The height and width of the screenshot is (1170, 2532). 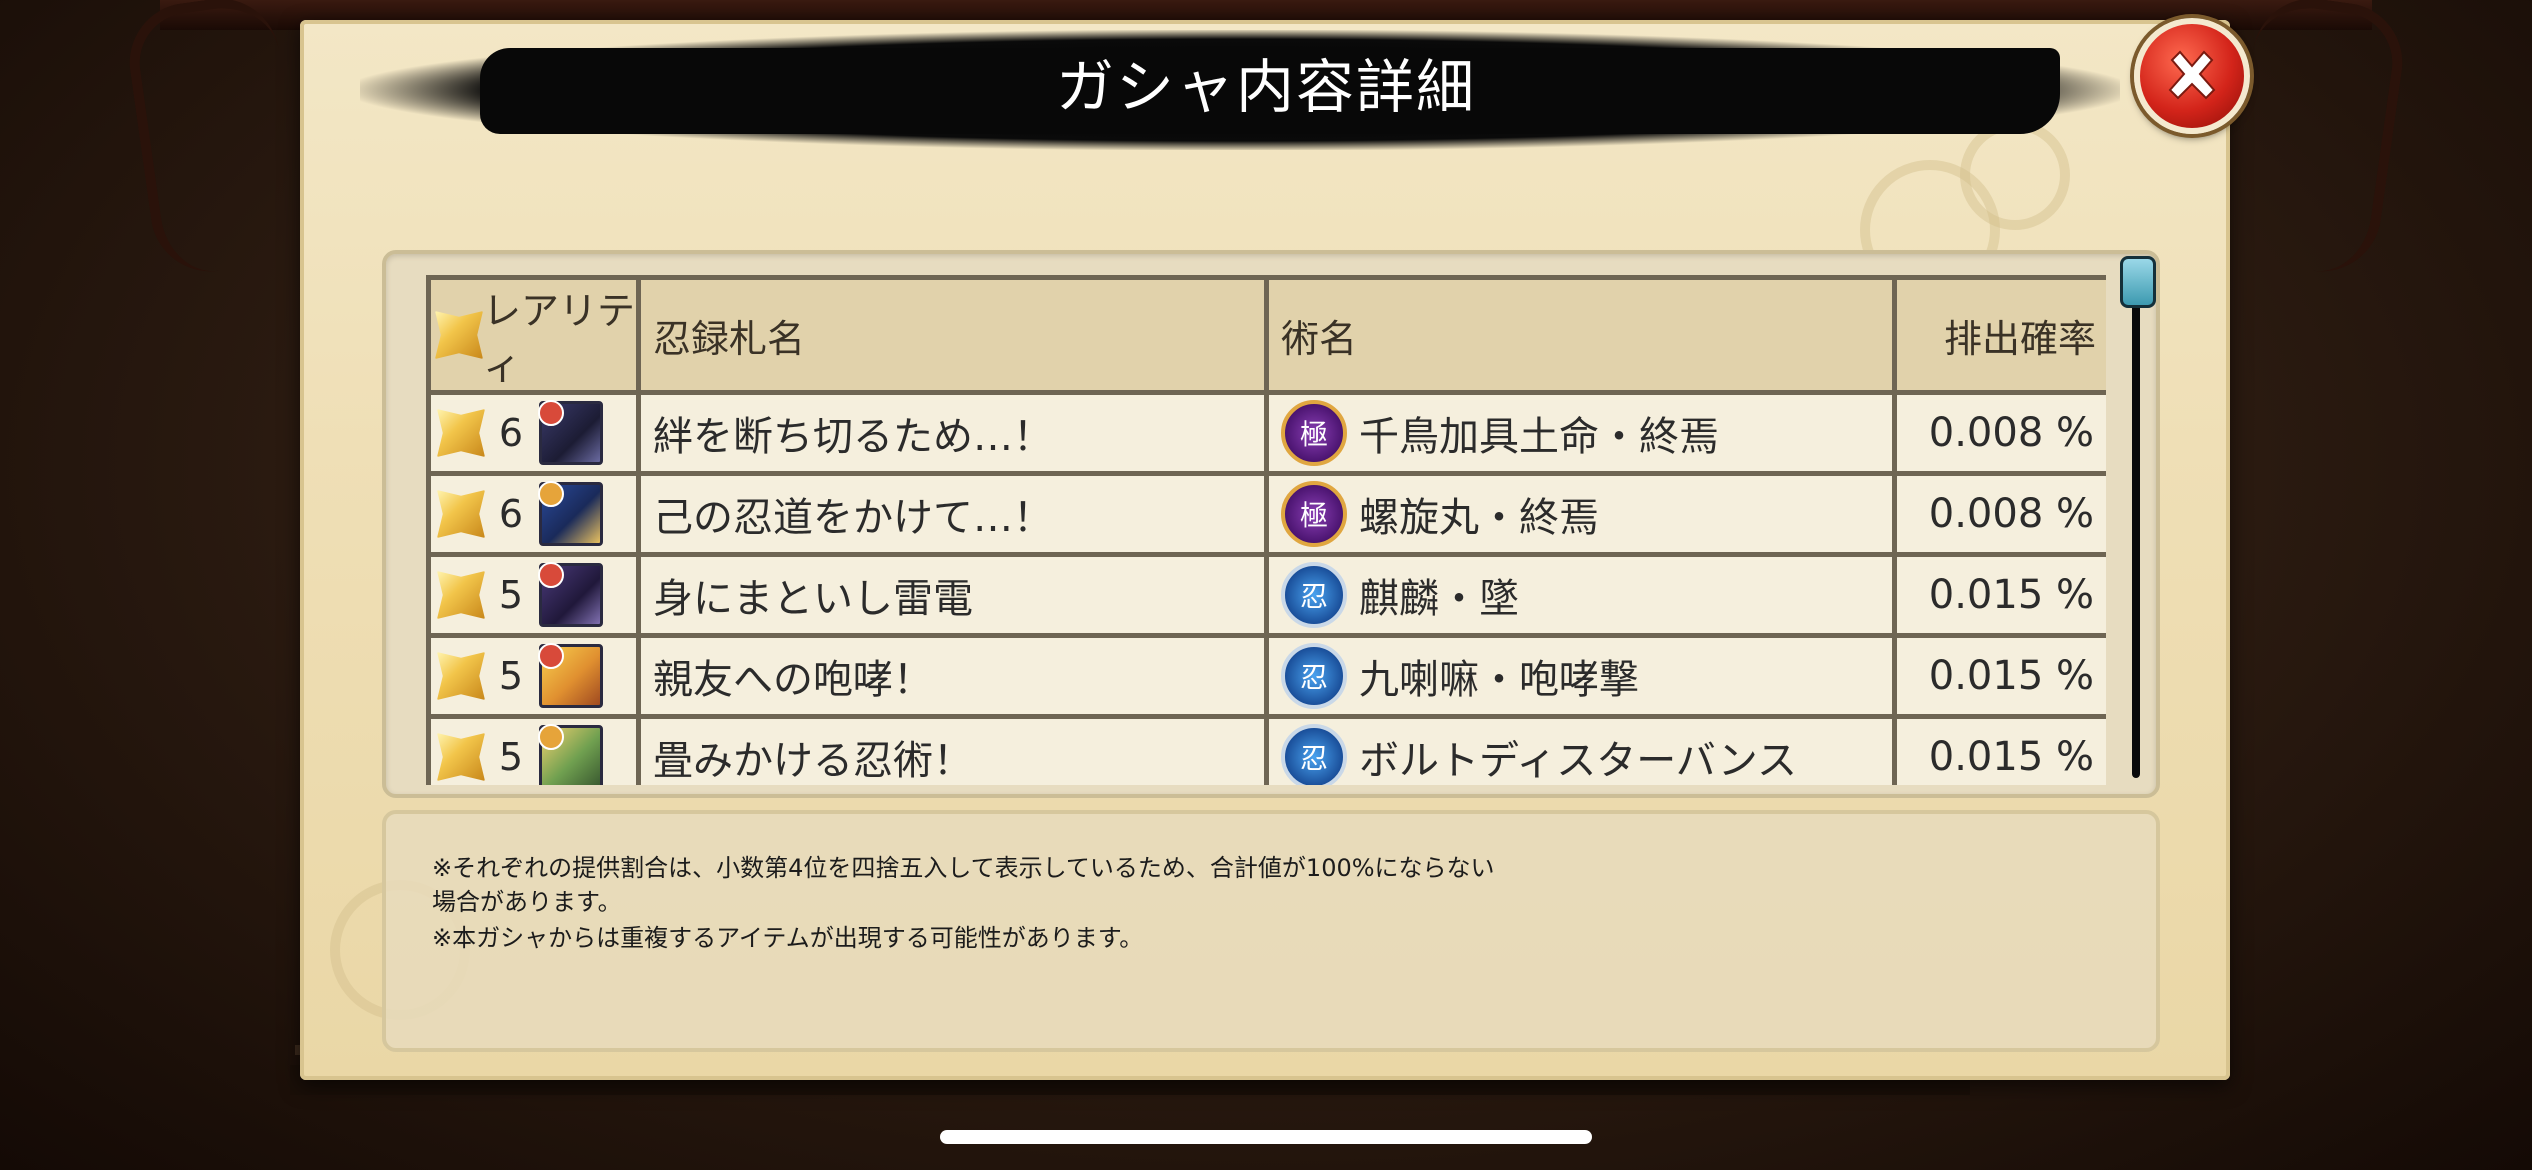 I want to click on jutsu-cell: 忍 ボルトディスターバンス, so click(x=1580, y=749).